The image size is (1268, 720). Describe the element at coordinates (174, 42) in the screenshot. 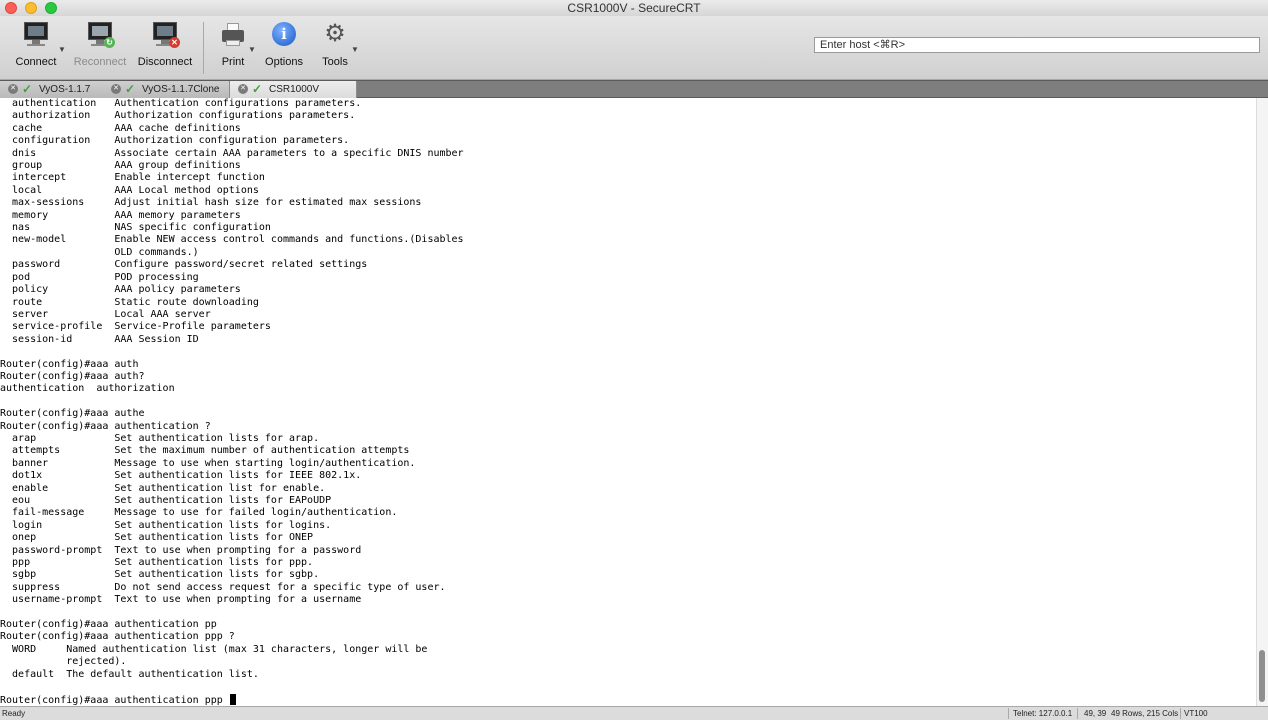

I see `disconnect-badge-icon: ✕` at that location.